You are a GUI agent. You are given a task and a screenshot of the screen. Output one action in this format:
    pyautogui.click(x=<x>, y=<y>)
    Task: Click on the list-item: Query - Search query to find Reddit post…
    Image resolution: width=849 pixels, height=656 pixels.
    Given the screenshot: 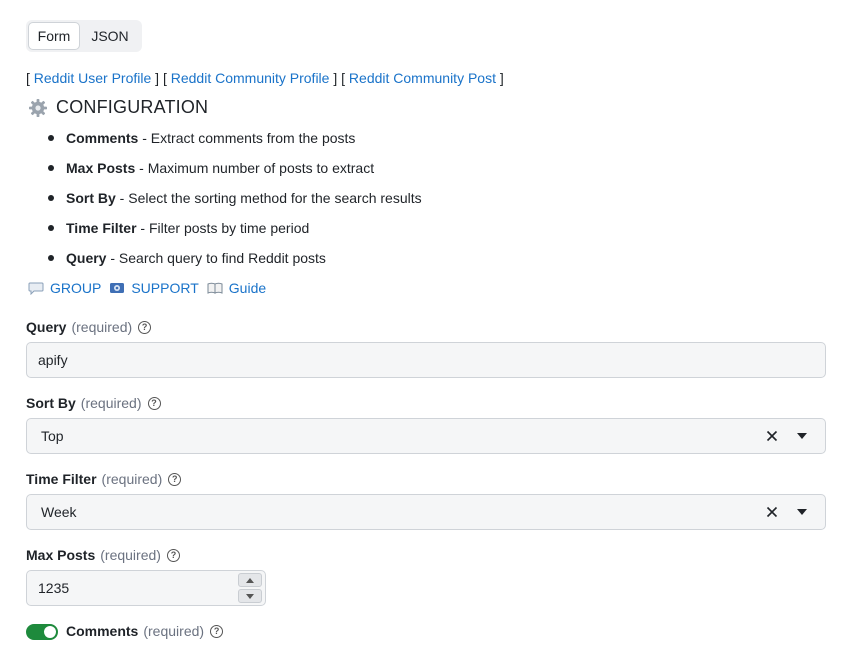 What is the action you would take?
    pyautogui.click(x=235, y=263)
    